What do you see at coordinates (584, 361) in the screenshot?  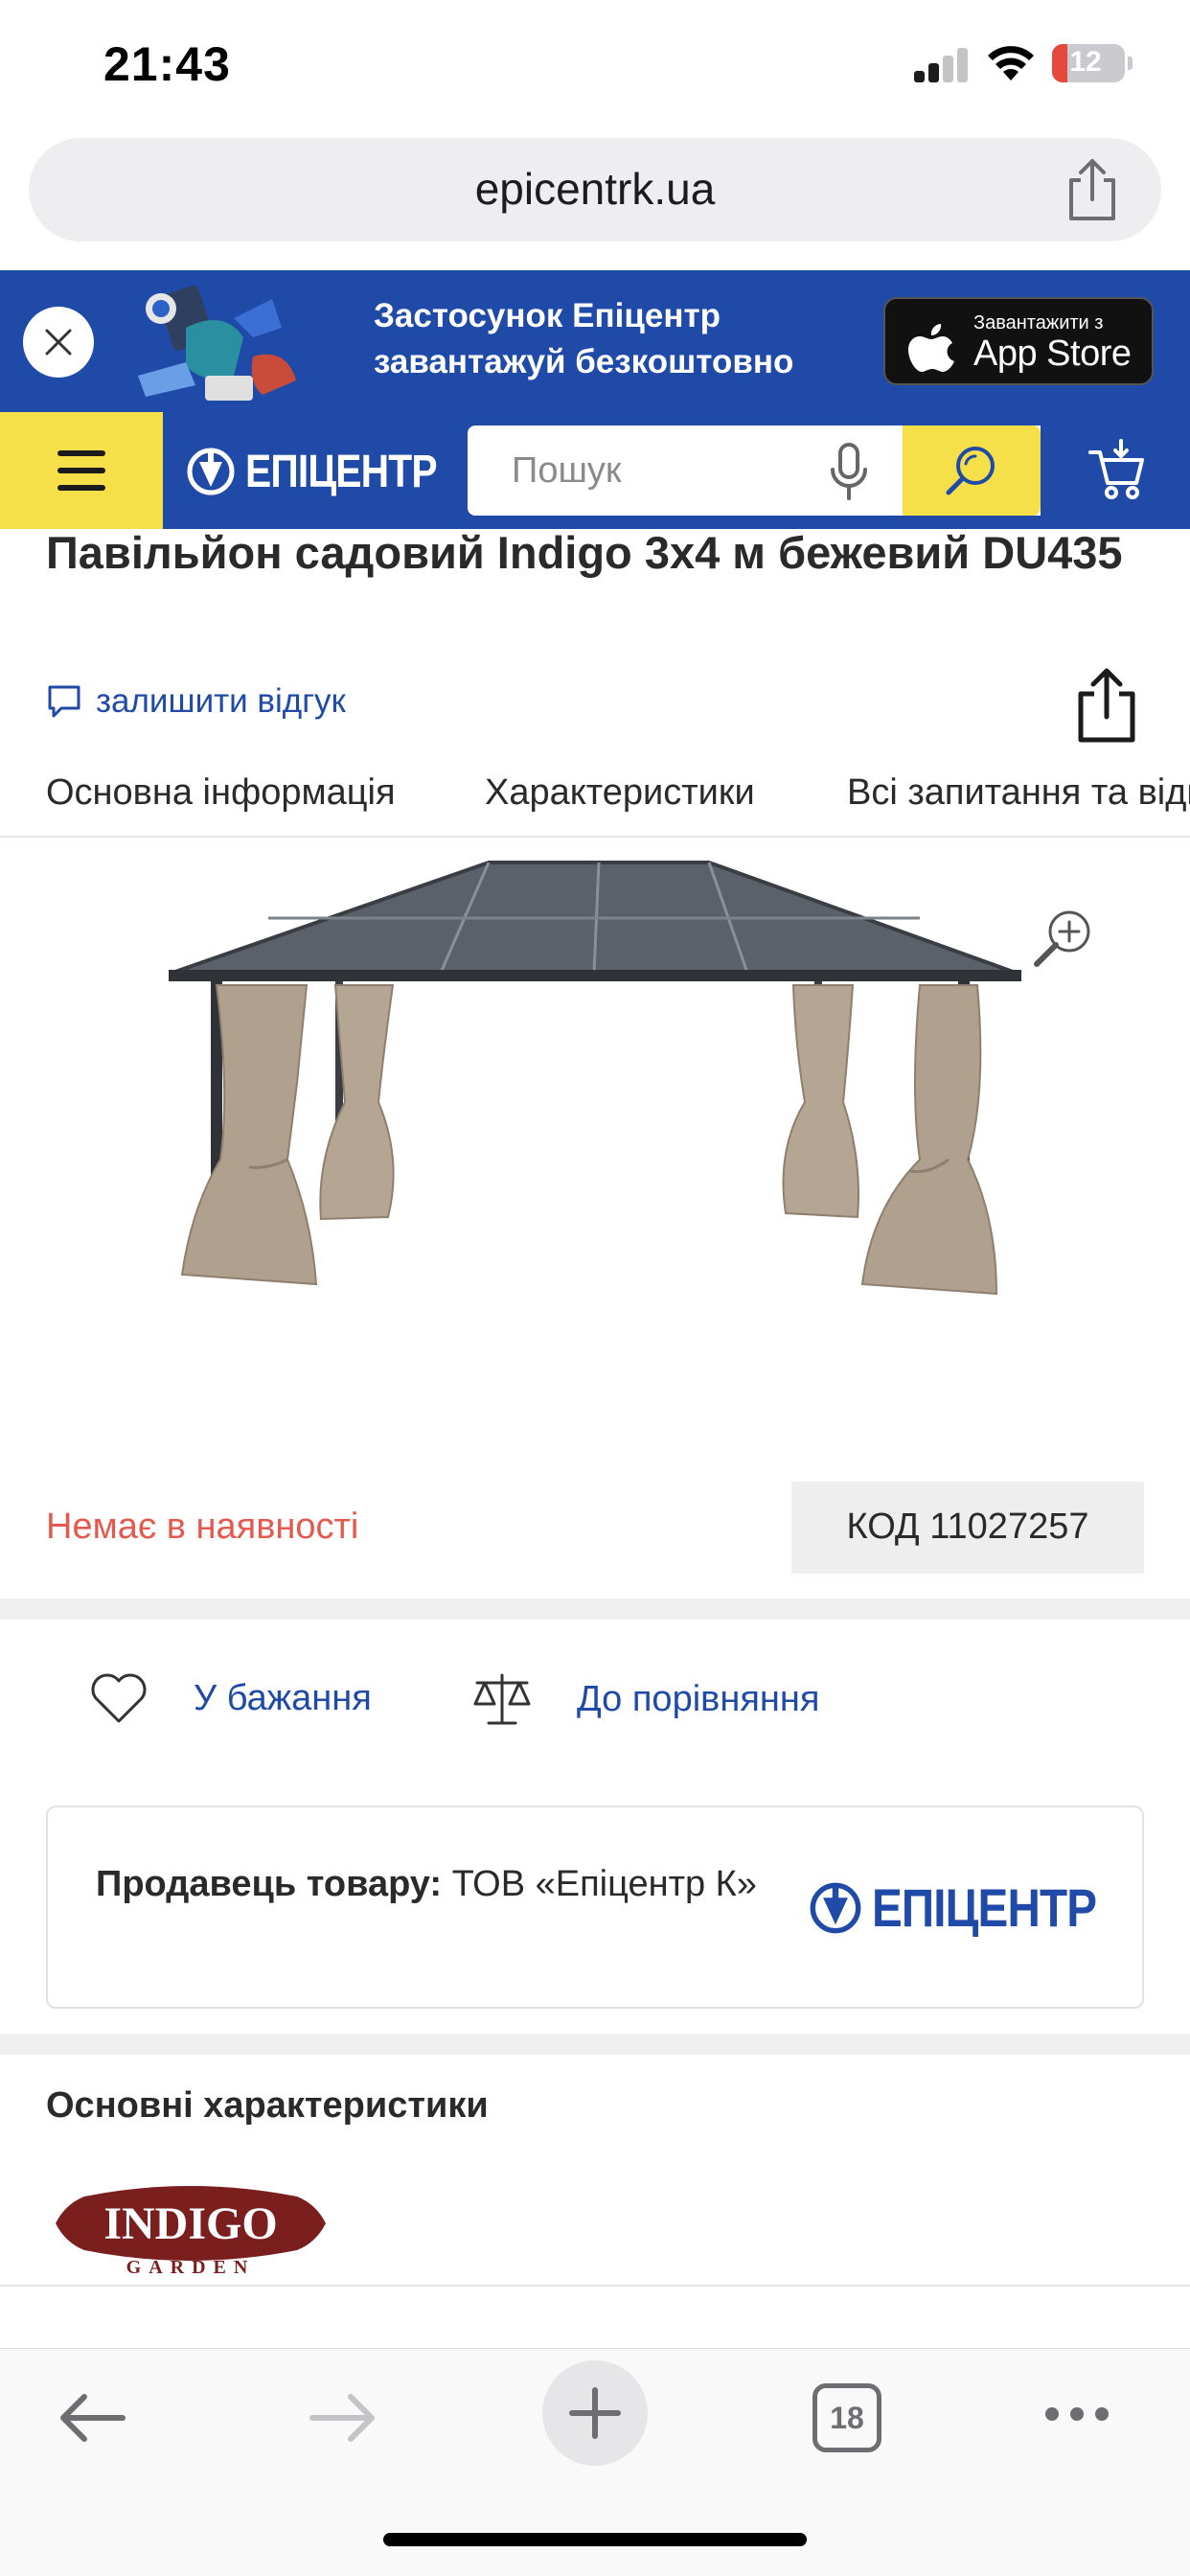 I see `banner-line-2: завантажуй безкоштовно` at bounding box center [584, 361].